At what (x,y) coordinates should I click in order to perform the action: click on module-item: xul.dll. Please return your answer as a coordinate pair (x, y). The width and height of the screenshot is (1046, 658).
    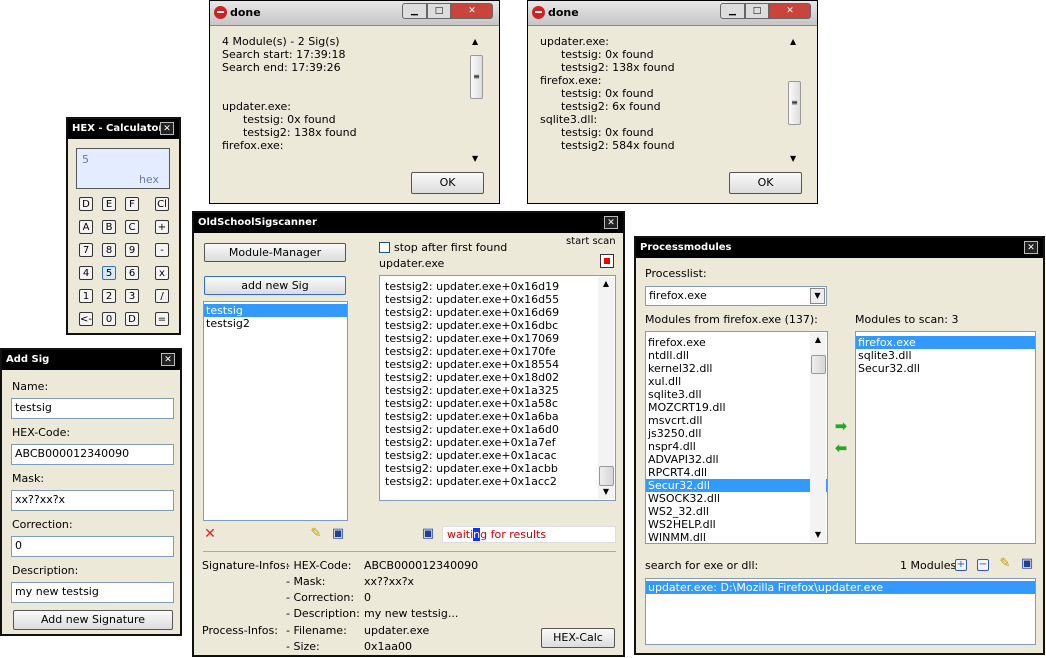
    Looking at the image, I should click on (736, 381).